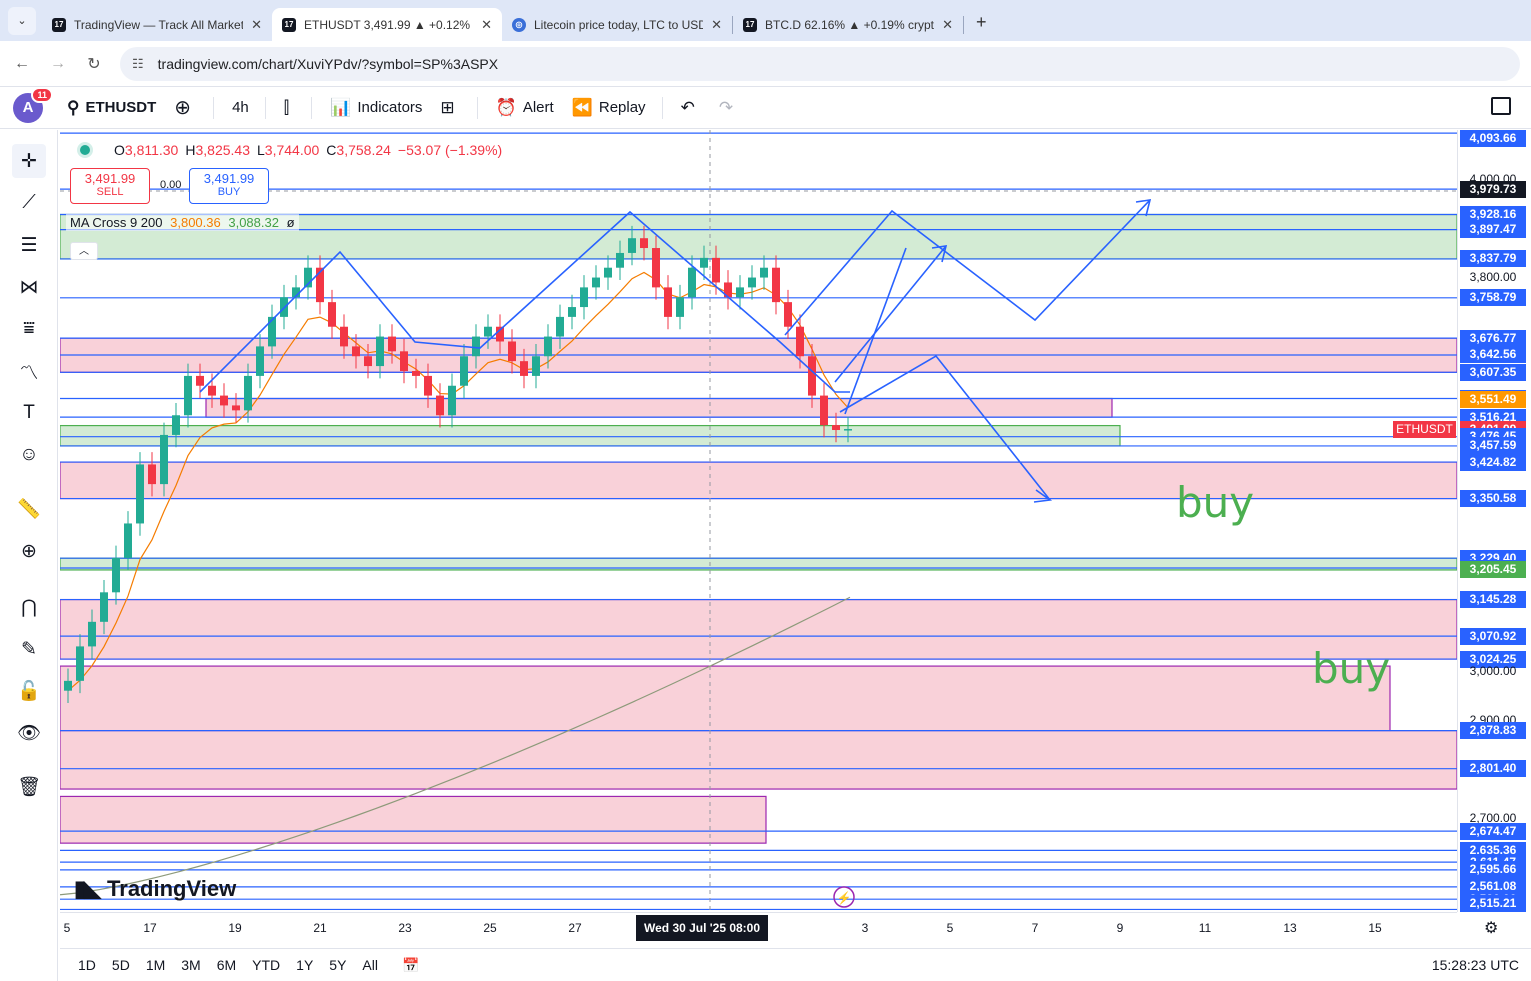  What do you see at coordinates (370, 965) in the screenshot?
I see `range-button: All` at bounding box center [370, 965].